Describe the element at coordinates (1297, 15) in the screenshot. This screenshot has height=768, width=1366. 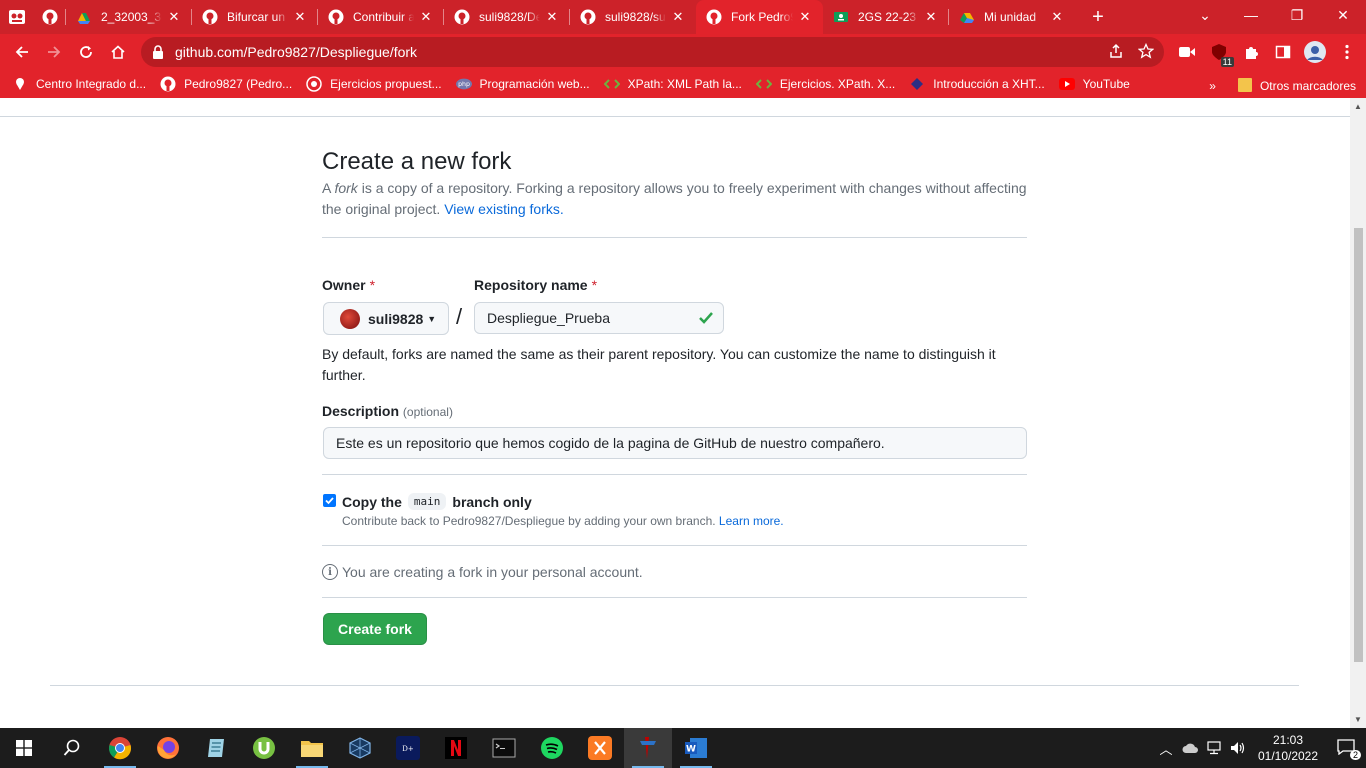
I see `restore-button: ❐` at that location.